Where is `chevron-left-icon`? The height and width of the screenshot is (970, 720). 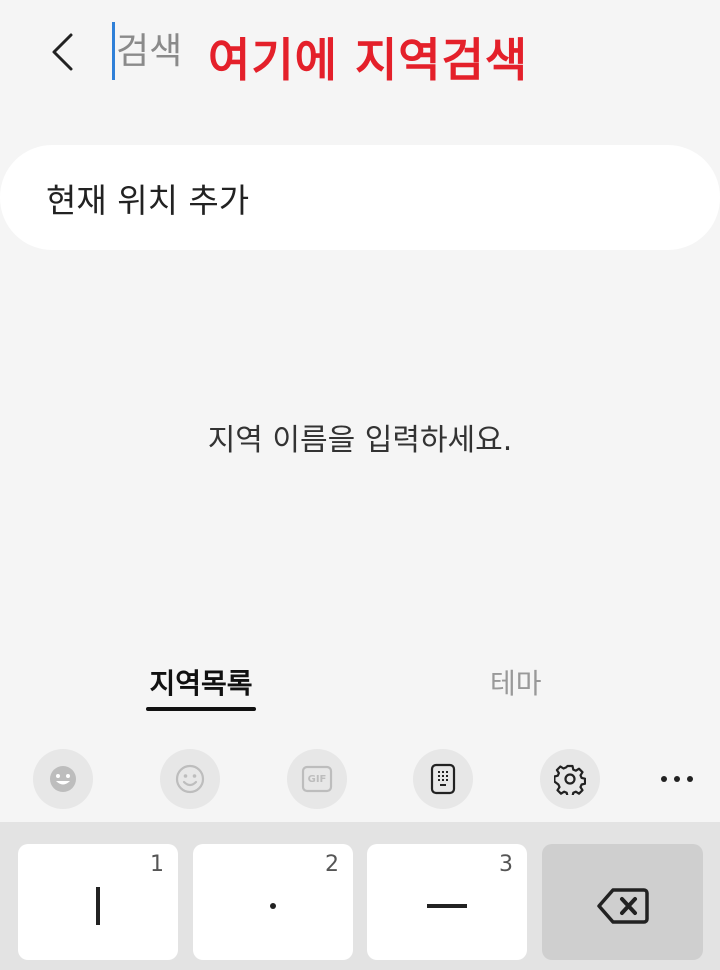 chevron-left-icon is located at coordinates (62, 52).